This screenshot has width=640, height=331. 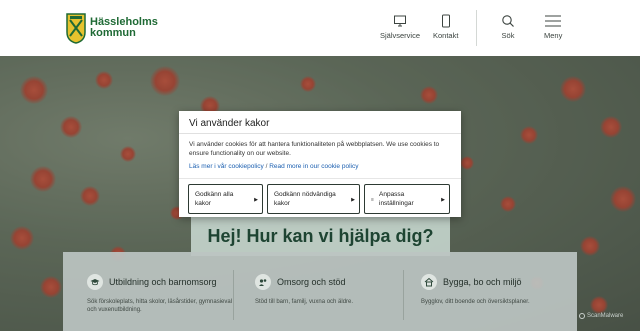 What do you see at coordinates (508, 29) in the screenshot?
I see `nav-sok: Sök` at bounding box center [508, 29].